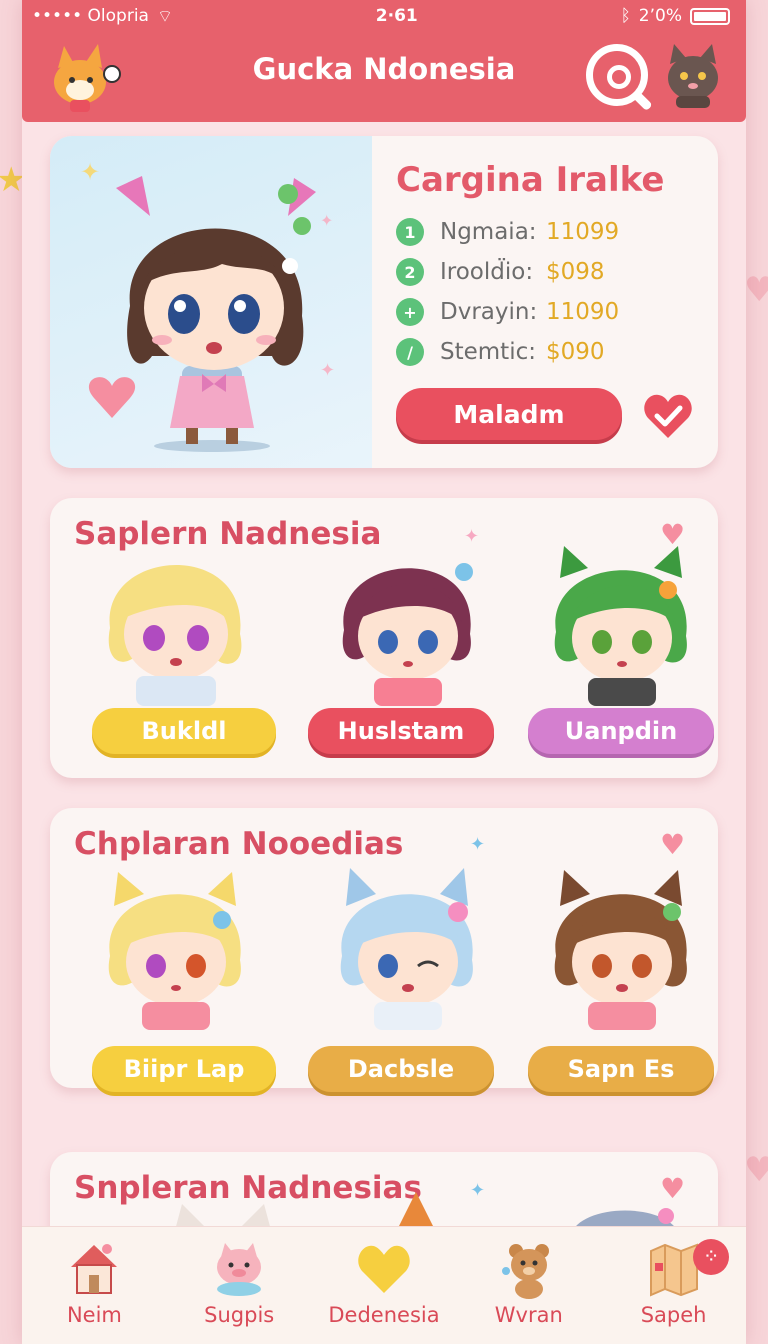  I want to click on stat-row: 1 Ngmaia: 11099, so click(507, 232).